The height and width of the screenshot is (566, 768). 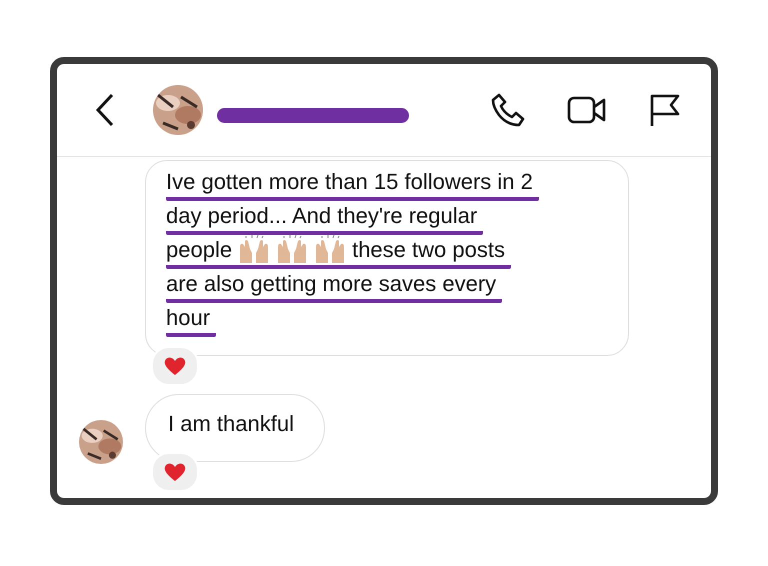 I want to click on phone-icon, so click(x=508, y=110).